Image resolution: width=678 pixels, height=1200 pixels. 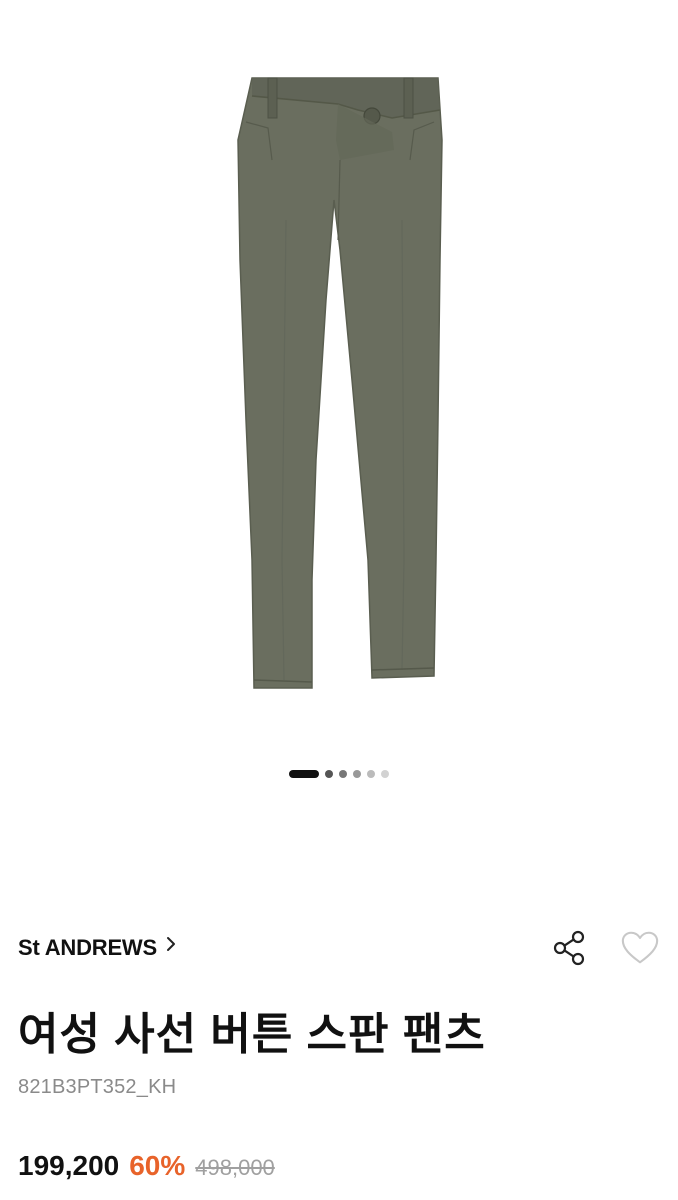 I want to click on heart-icon, so click(x=640, y=947).